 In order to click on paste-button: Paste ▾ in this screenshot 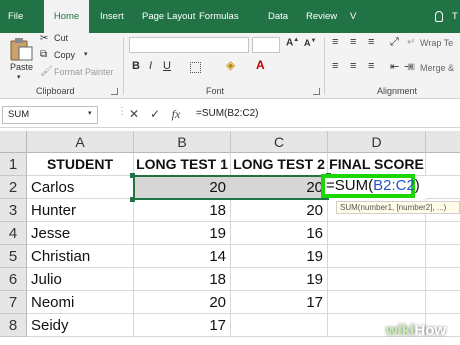, I will do `click(21, 59)`.